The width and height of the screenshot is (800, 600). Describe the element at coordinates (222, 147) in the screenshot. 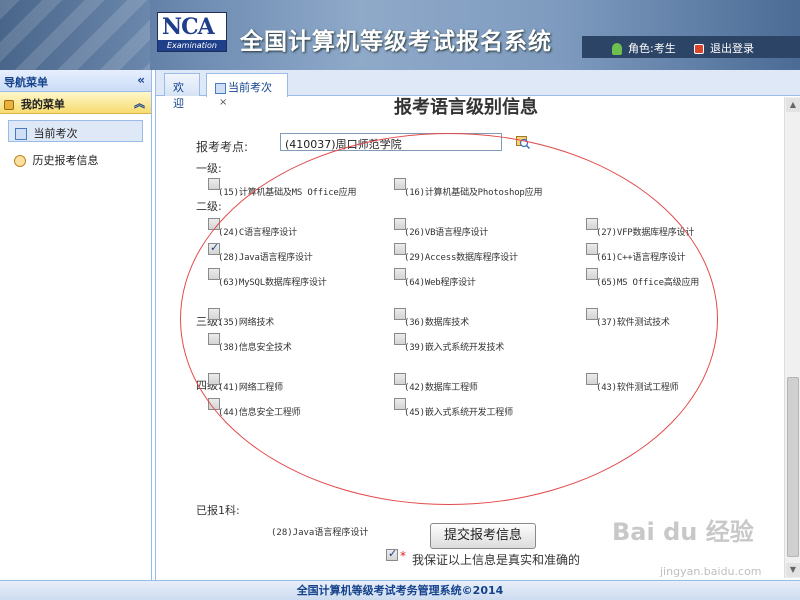

I see `site-label: 报考考点:` at that location.